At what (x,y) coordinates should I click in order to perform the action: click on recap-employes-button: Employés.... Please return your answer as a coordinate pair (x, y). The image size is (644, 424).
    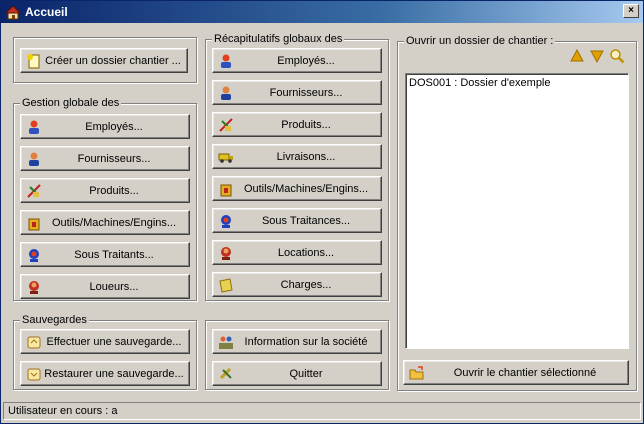
    Looking at the image, I should click on (297, 60).